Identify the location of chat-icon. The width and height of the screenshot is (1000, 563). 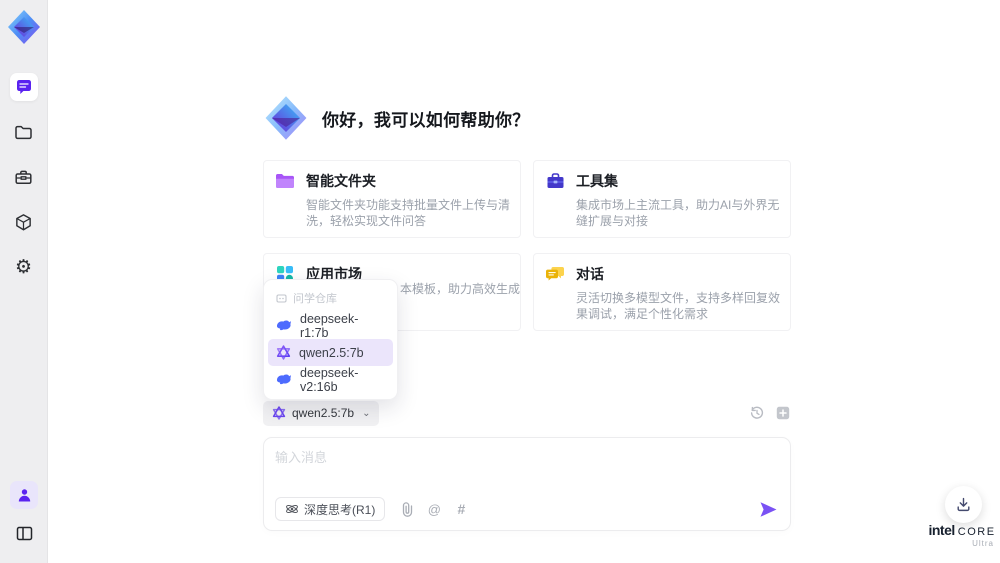
(23, 87).